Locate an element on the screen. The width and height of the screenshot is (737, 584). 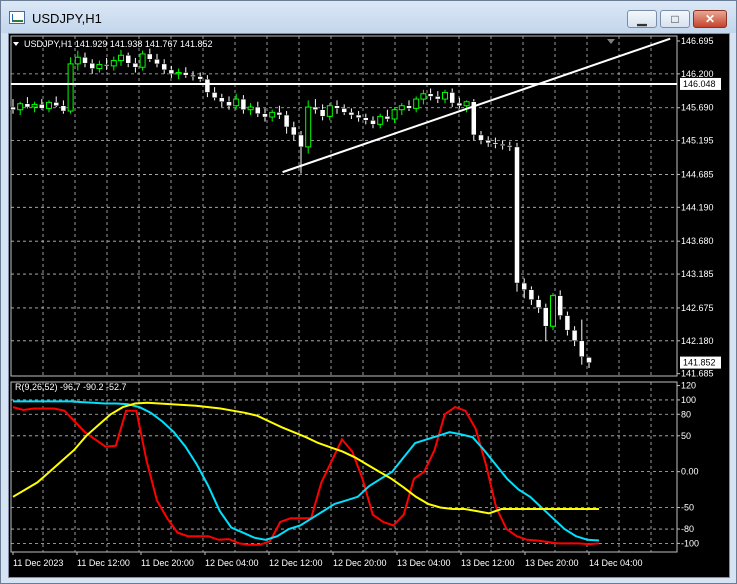
minimize-button: ▁ is located at coordinates (642, 19).